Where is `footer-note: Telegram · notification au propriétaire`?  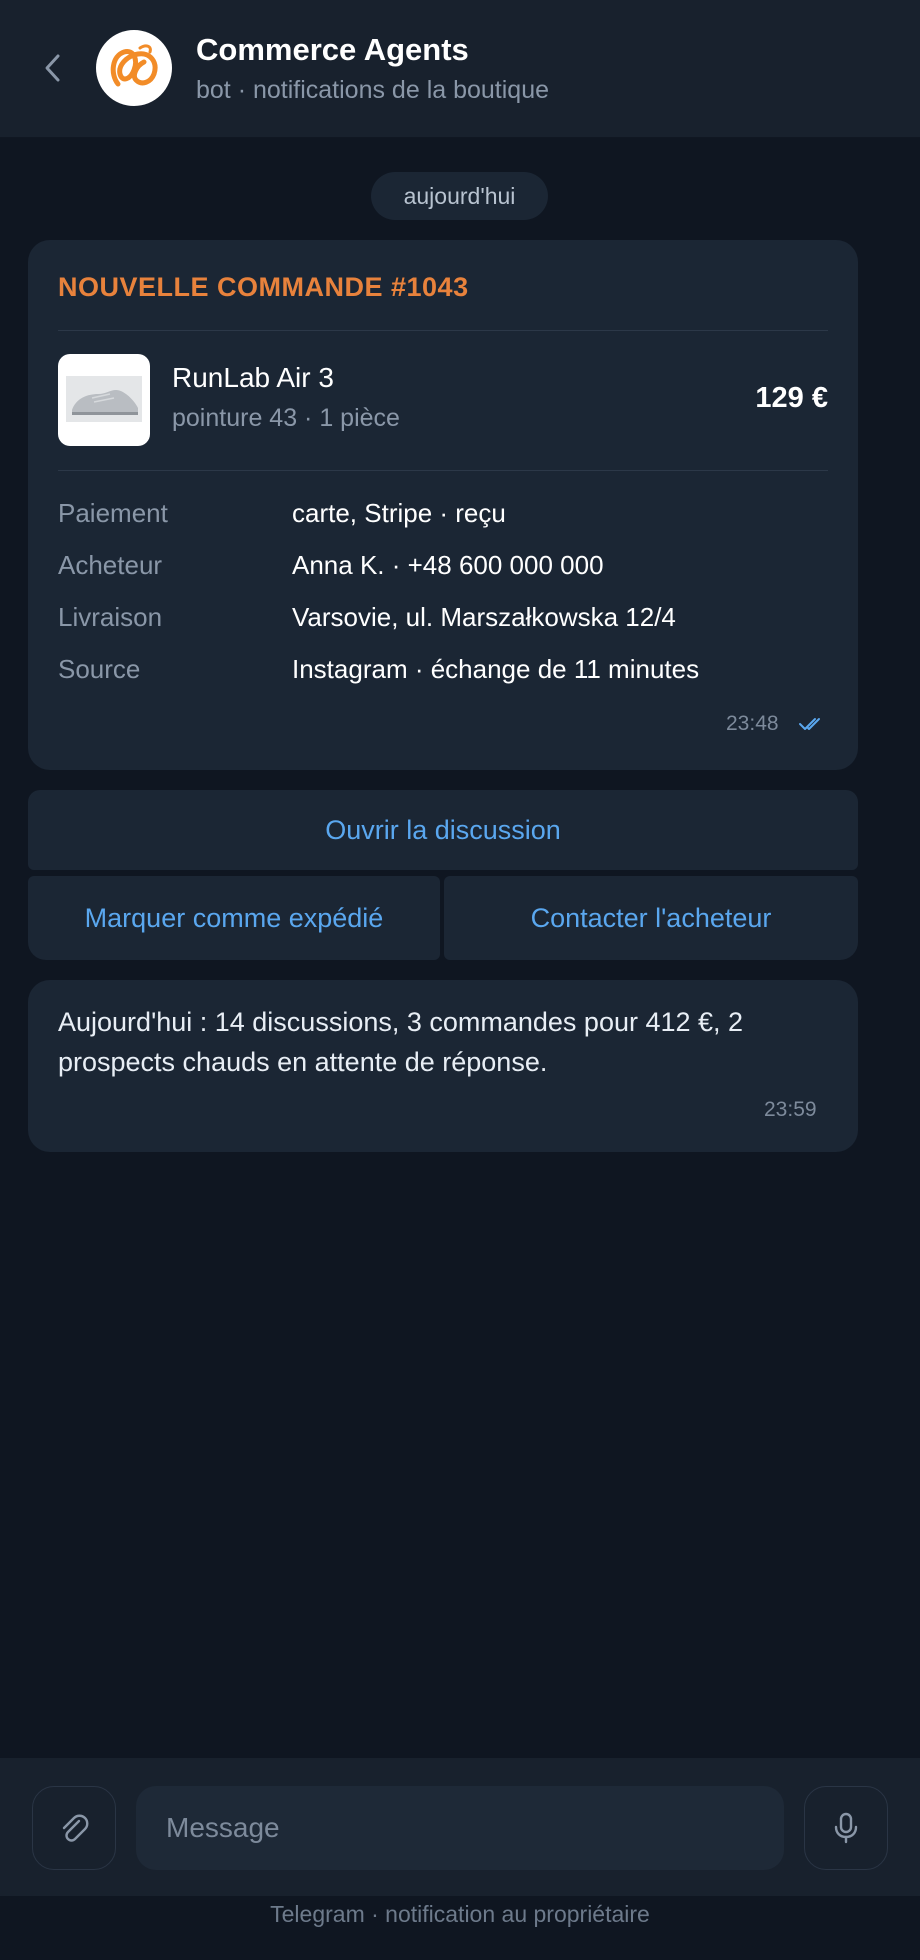
footer-note: Telegram · notification au propriétaire is located at coordinates (460, 1914).